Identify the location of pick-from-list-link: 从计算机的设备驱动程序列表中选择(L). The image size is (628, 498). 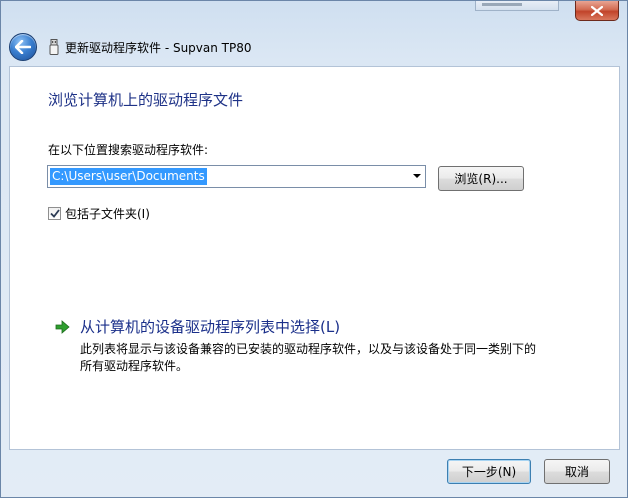
(210, 326).